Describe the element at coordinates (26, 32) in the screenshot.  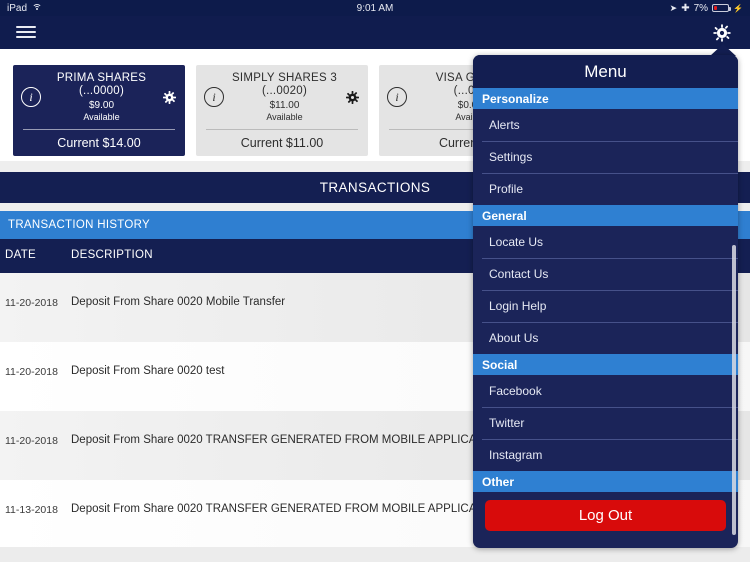
I see `hamburger-menu-icon` at that location.